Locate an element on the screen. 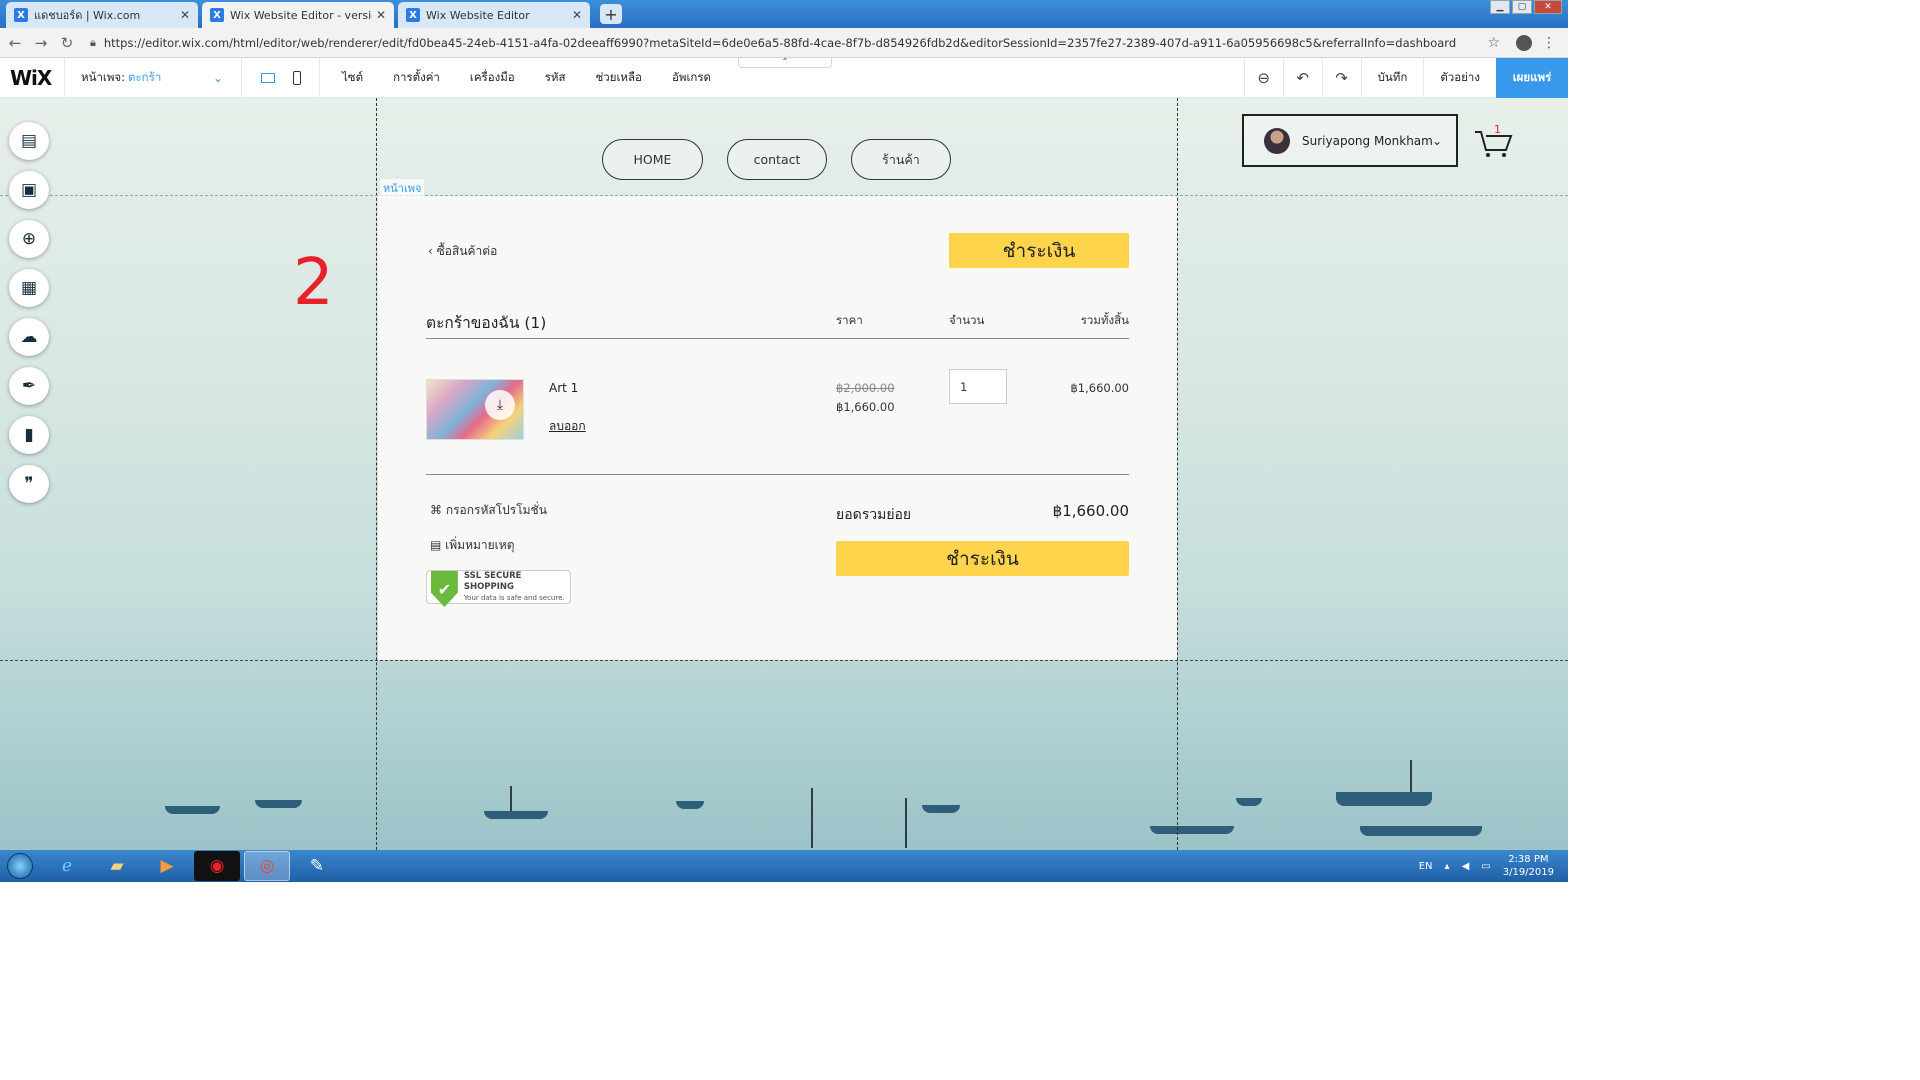  mobile-view-icon is located at coordinates (296, 77).